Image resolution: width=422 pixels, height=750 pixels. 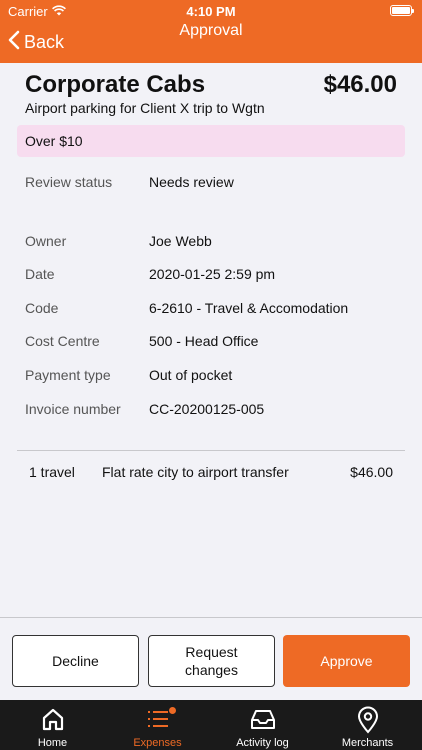 I want to click on tab-merchants: Merchants, so click(x=367, y=725).